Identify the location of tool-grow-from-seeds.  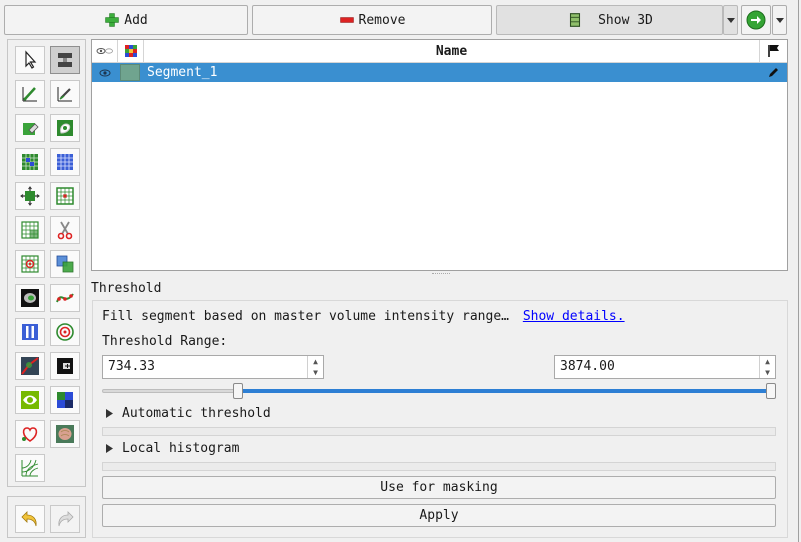
(30, 162).